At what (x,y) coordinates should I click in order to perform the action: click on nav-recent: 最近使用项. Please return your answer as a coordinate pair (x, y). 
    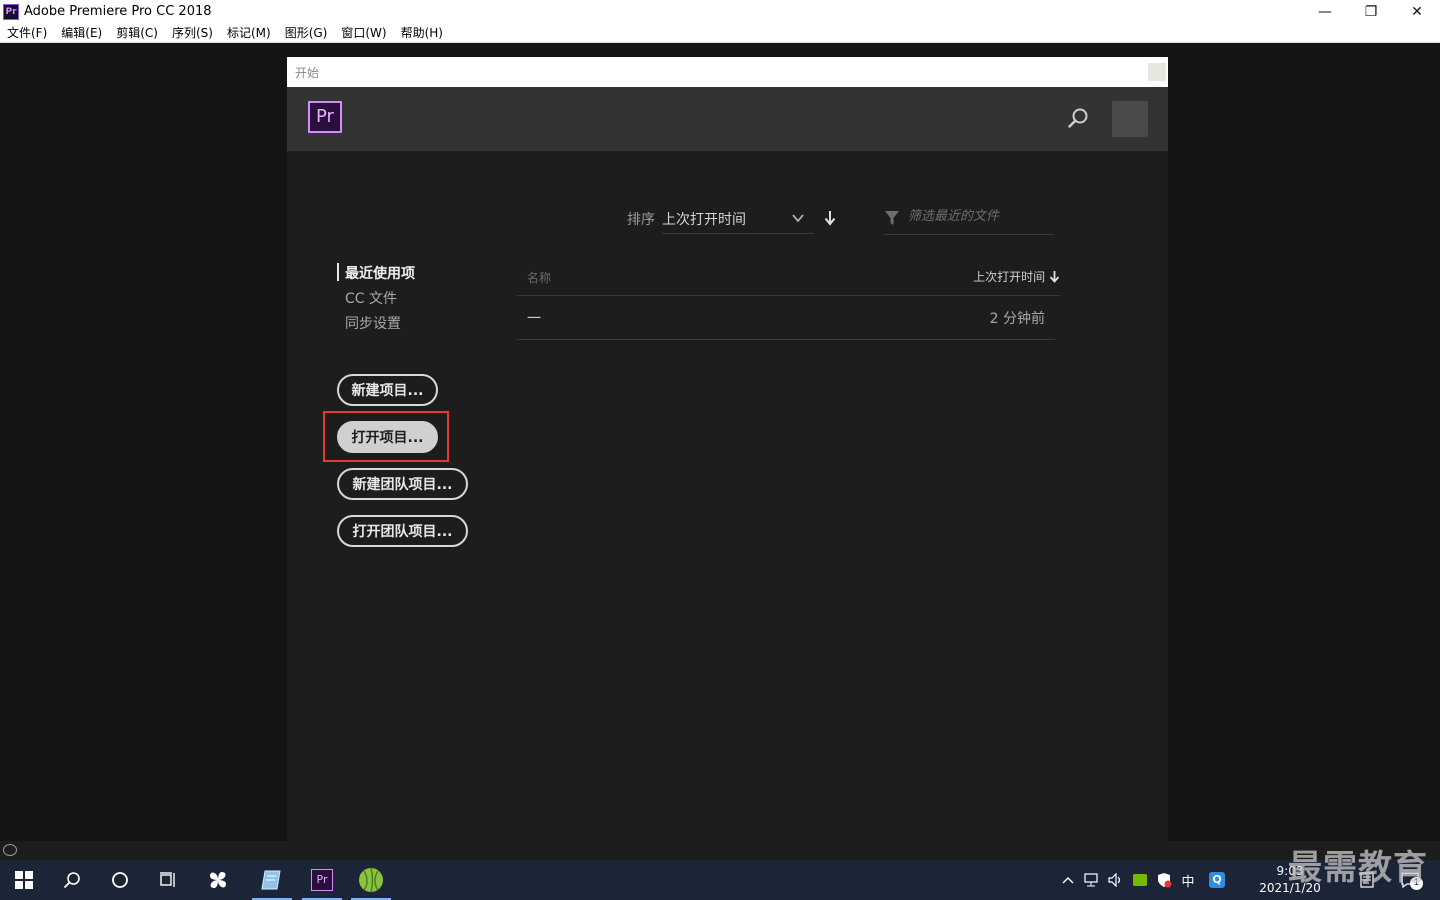
    Looking at the image, I should click on (380, 273).